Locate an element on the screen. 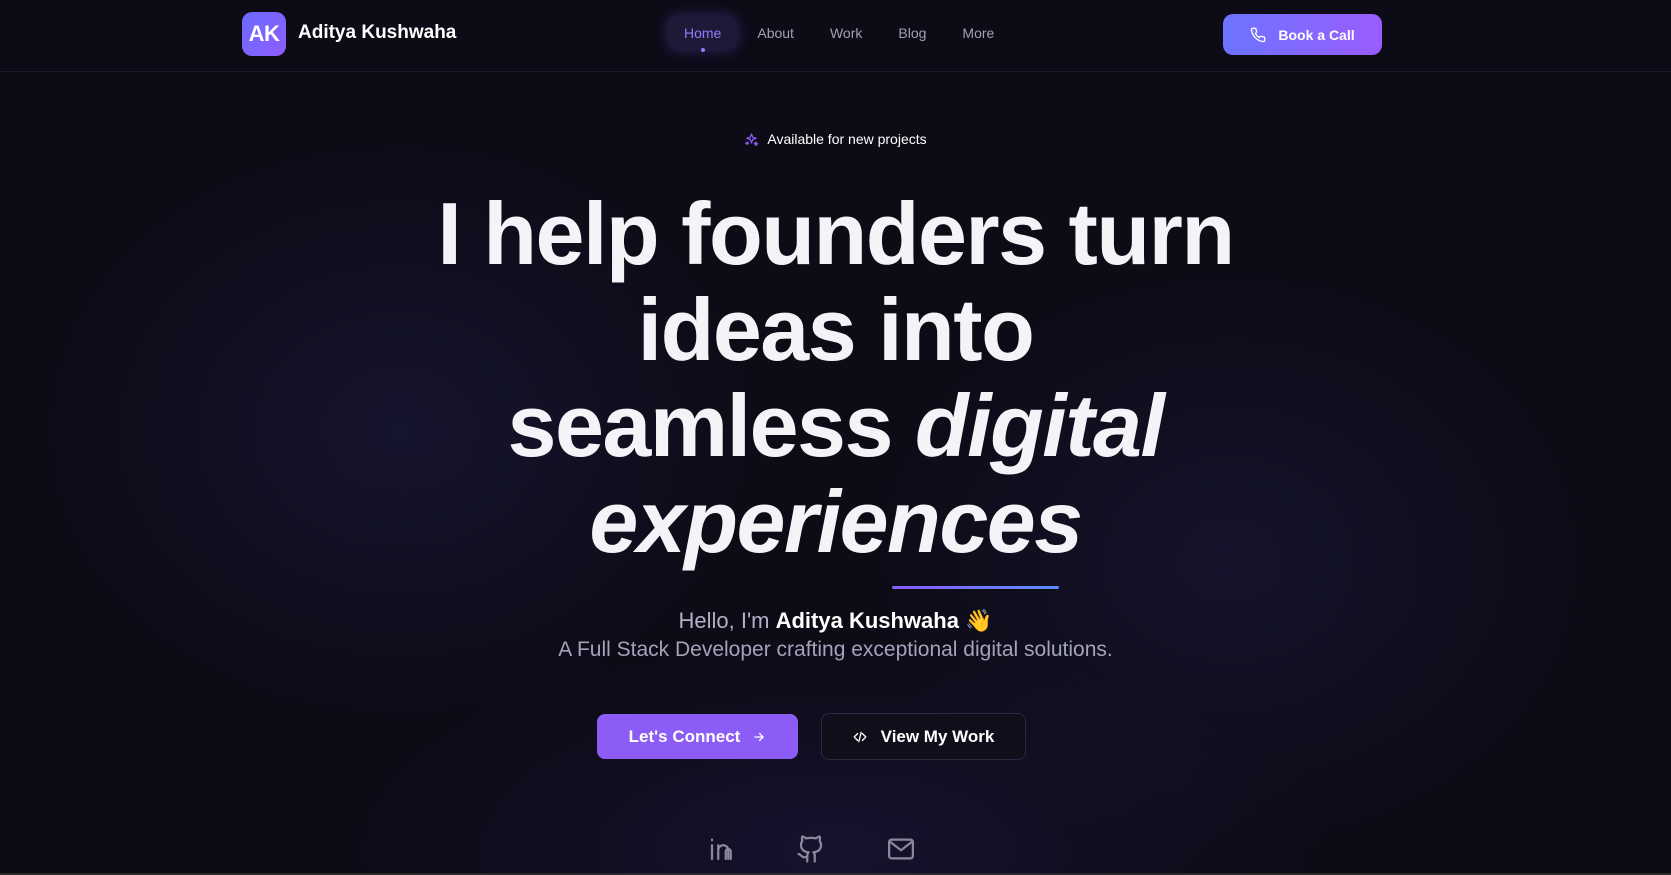 The width and height of the screenshot is (1671, 875). greeting: Hello, I'm Aditya Kushwaha 👋 is located at coordinates (835, 621).